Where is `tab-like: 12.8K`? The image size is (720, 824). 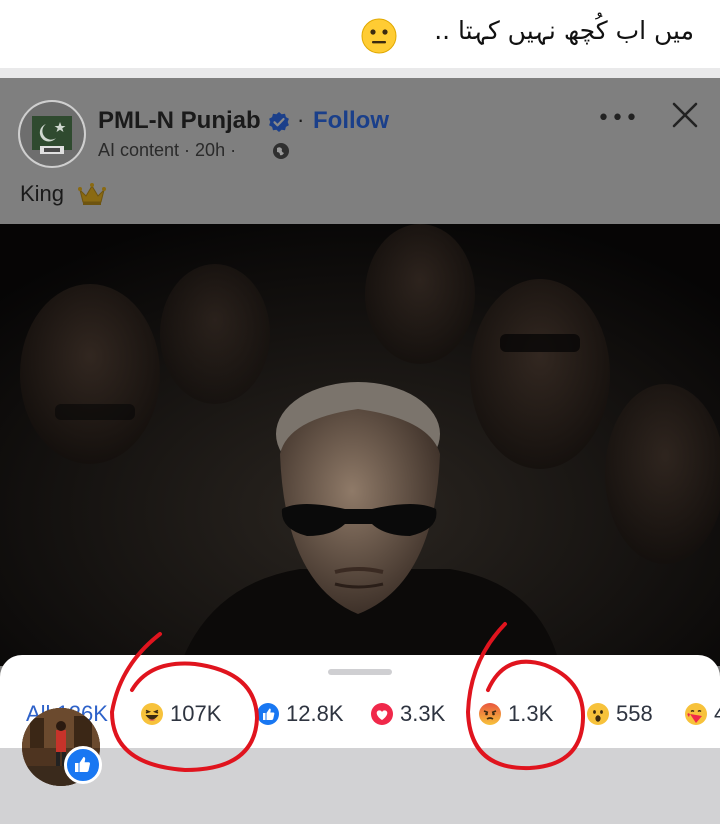 tab-like: 12.8K is located at coordinates (300, 714).